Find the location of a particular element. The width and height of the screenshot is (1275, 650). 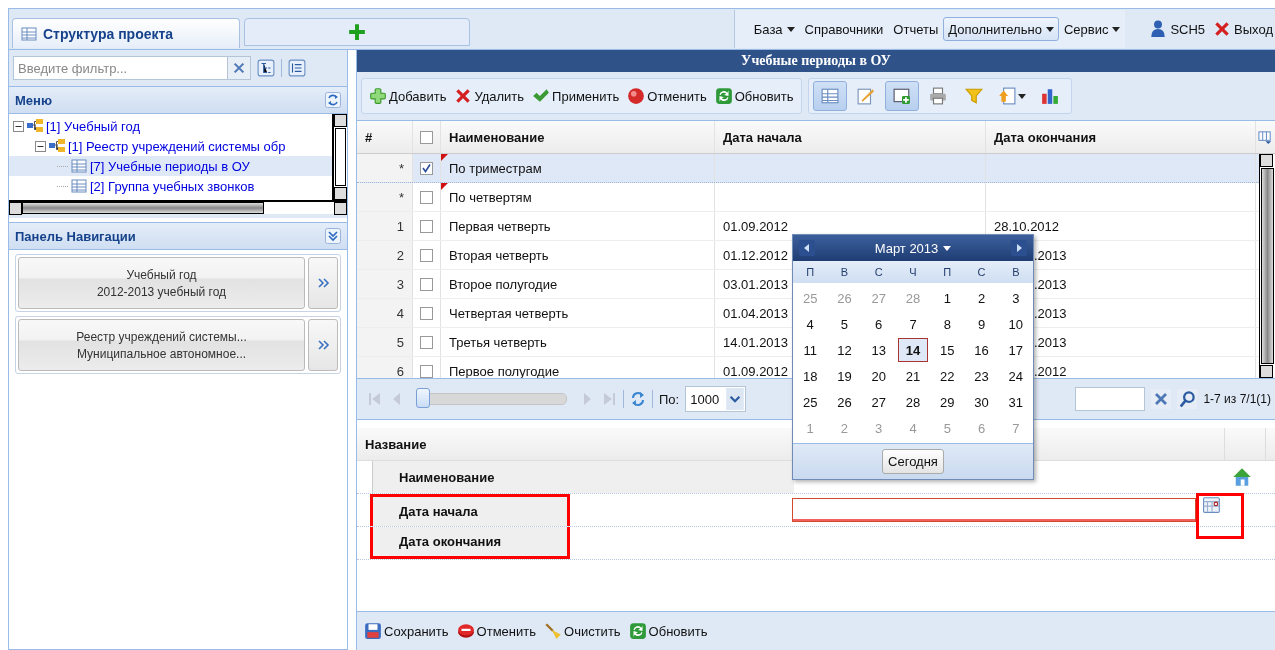

clear-icon is located at coordinates (1161, 399).